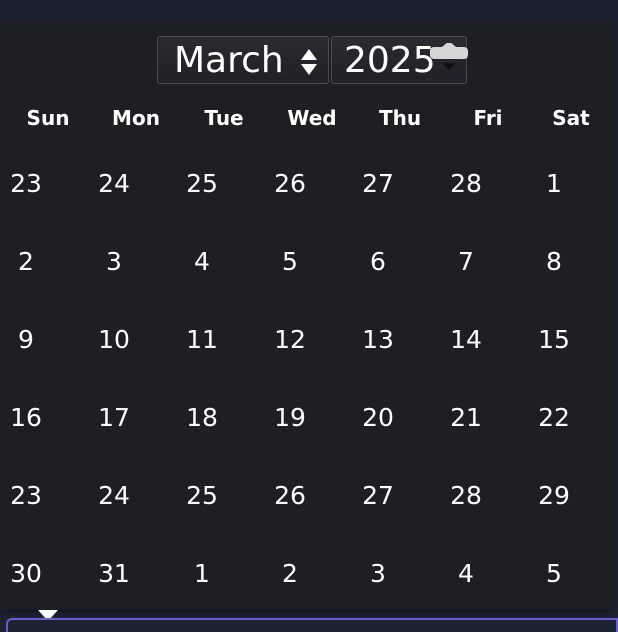  Describe the element at coordinates (378, 340) in the screenshot. I see `day-cell: 13` at that location.